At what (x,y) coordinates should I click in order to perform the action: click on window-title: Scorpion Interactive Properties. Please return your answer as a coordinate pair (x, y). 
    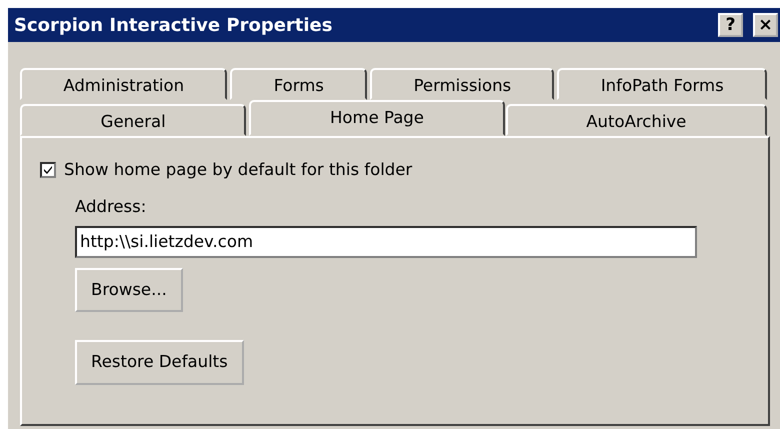
    Looking at the image, I should click on (174, 26).